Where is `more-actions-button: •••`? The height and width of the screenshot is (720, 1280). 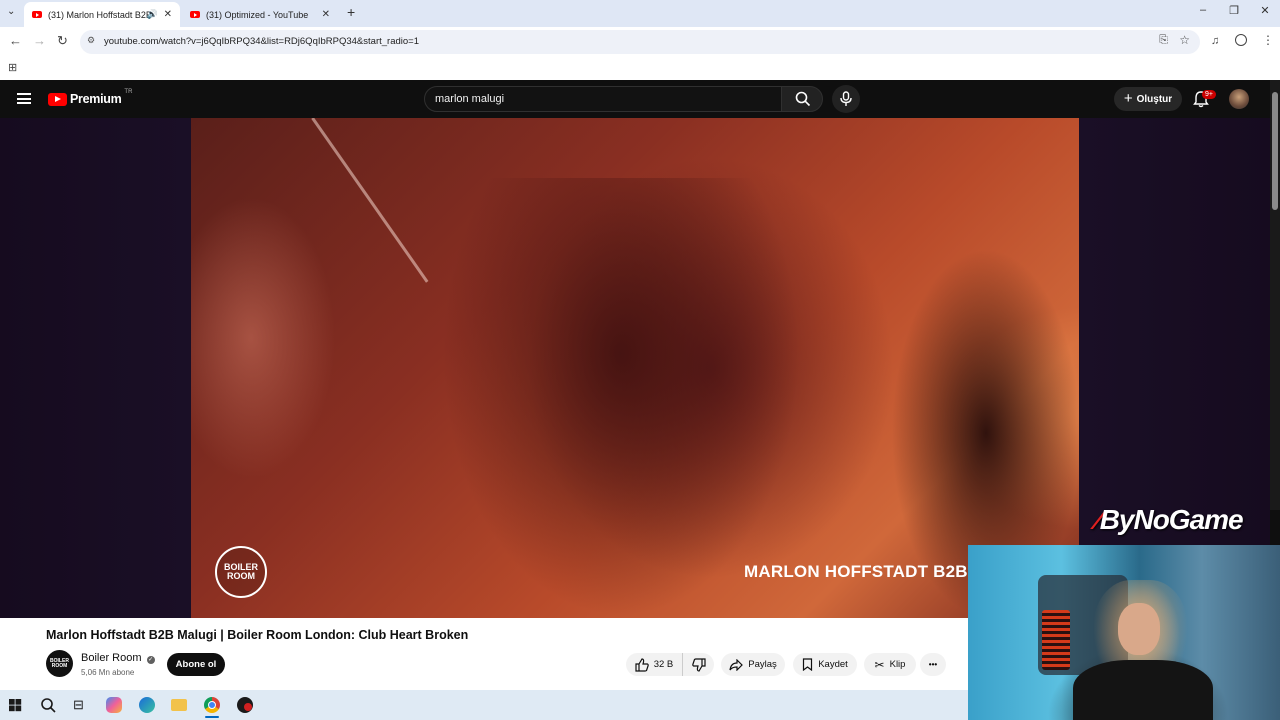 more-actions-button: ••• is located at coordinates (933, 664).